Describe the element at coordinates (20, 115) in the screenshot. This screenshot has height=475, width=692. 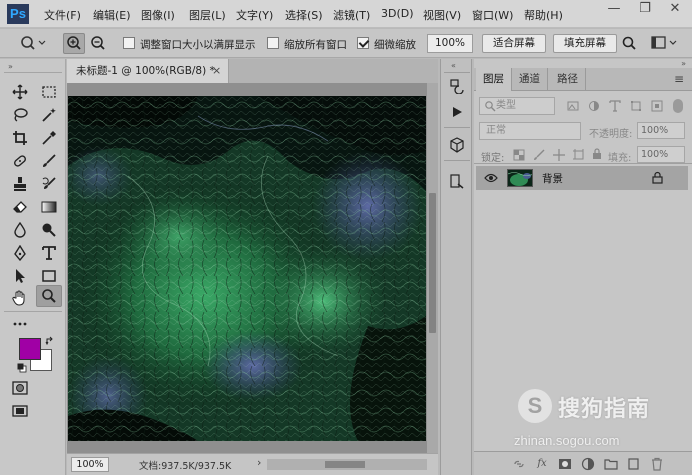
I see `lasso-tool-icon` at that location.